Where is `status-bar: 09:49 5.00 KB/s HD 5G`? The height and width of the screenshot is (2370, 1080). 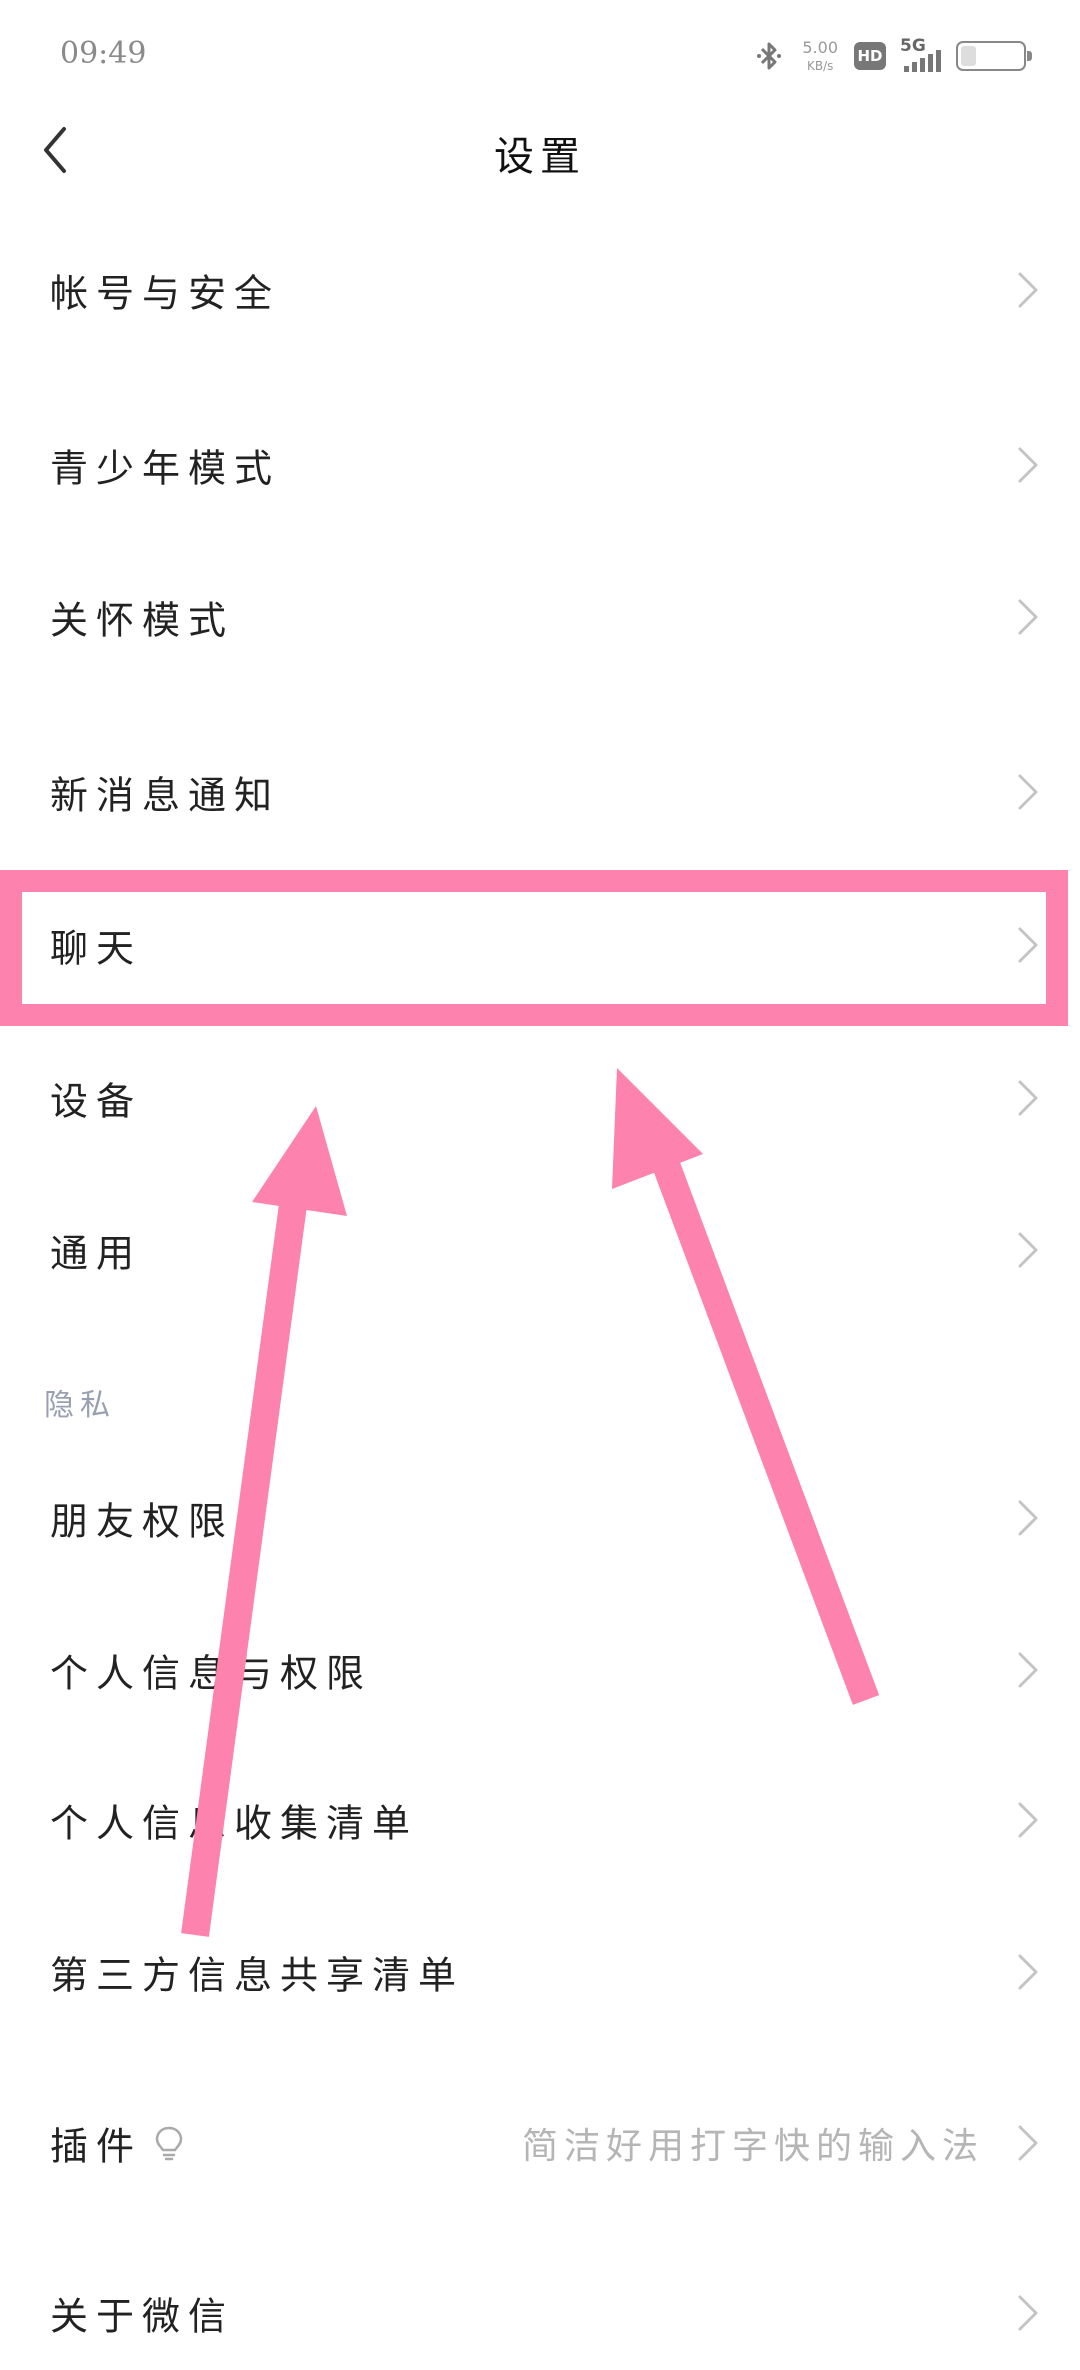 status-bar: 09:49 5.00 KB/s HD 5G is located at coordinates (540, 55).